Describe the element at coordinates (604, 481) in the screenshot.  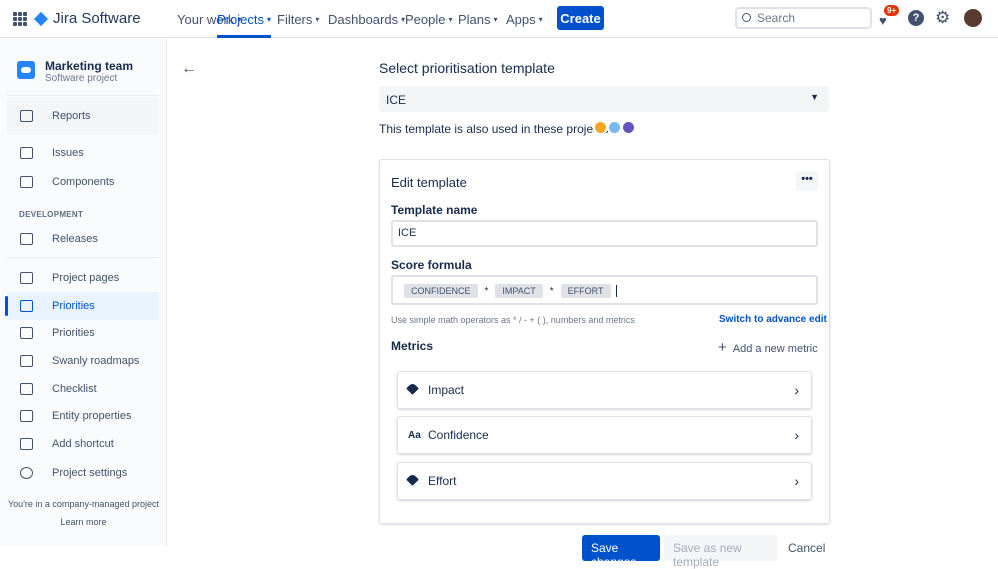
I see `metric-item-effort: Effort ›` at that location.